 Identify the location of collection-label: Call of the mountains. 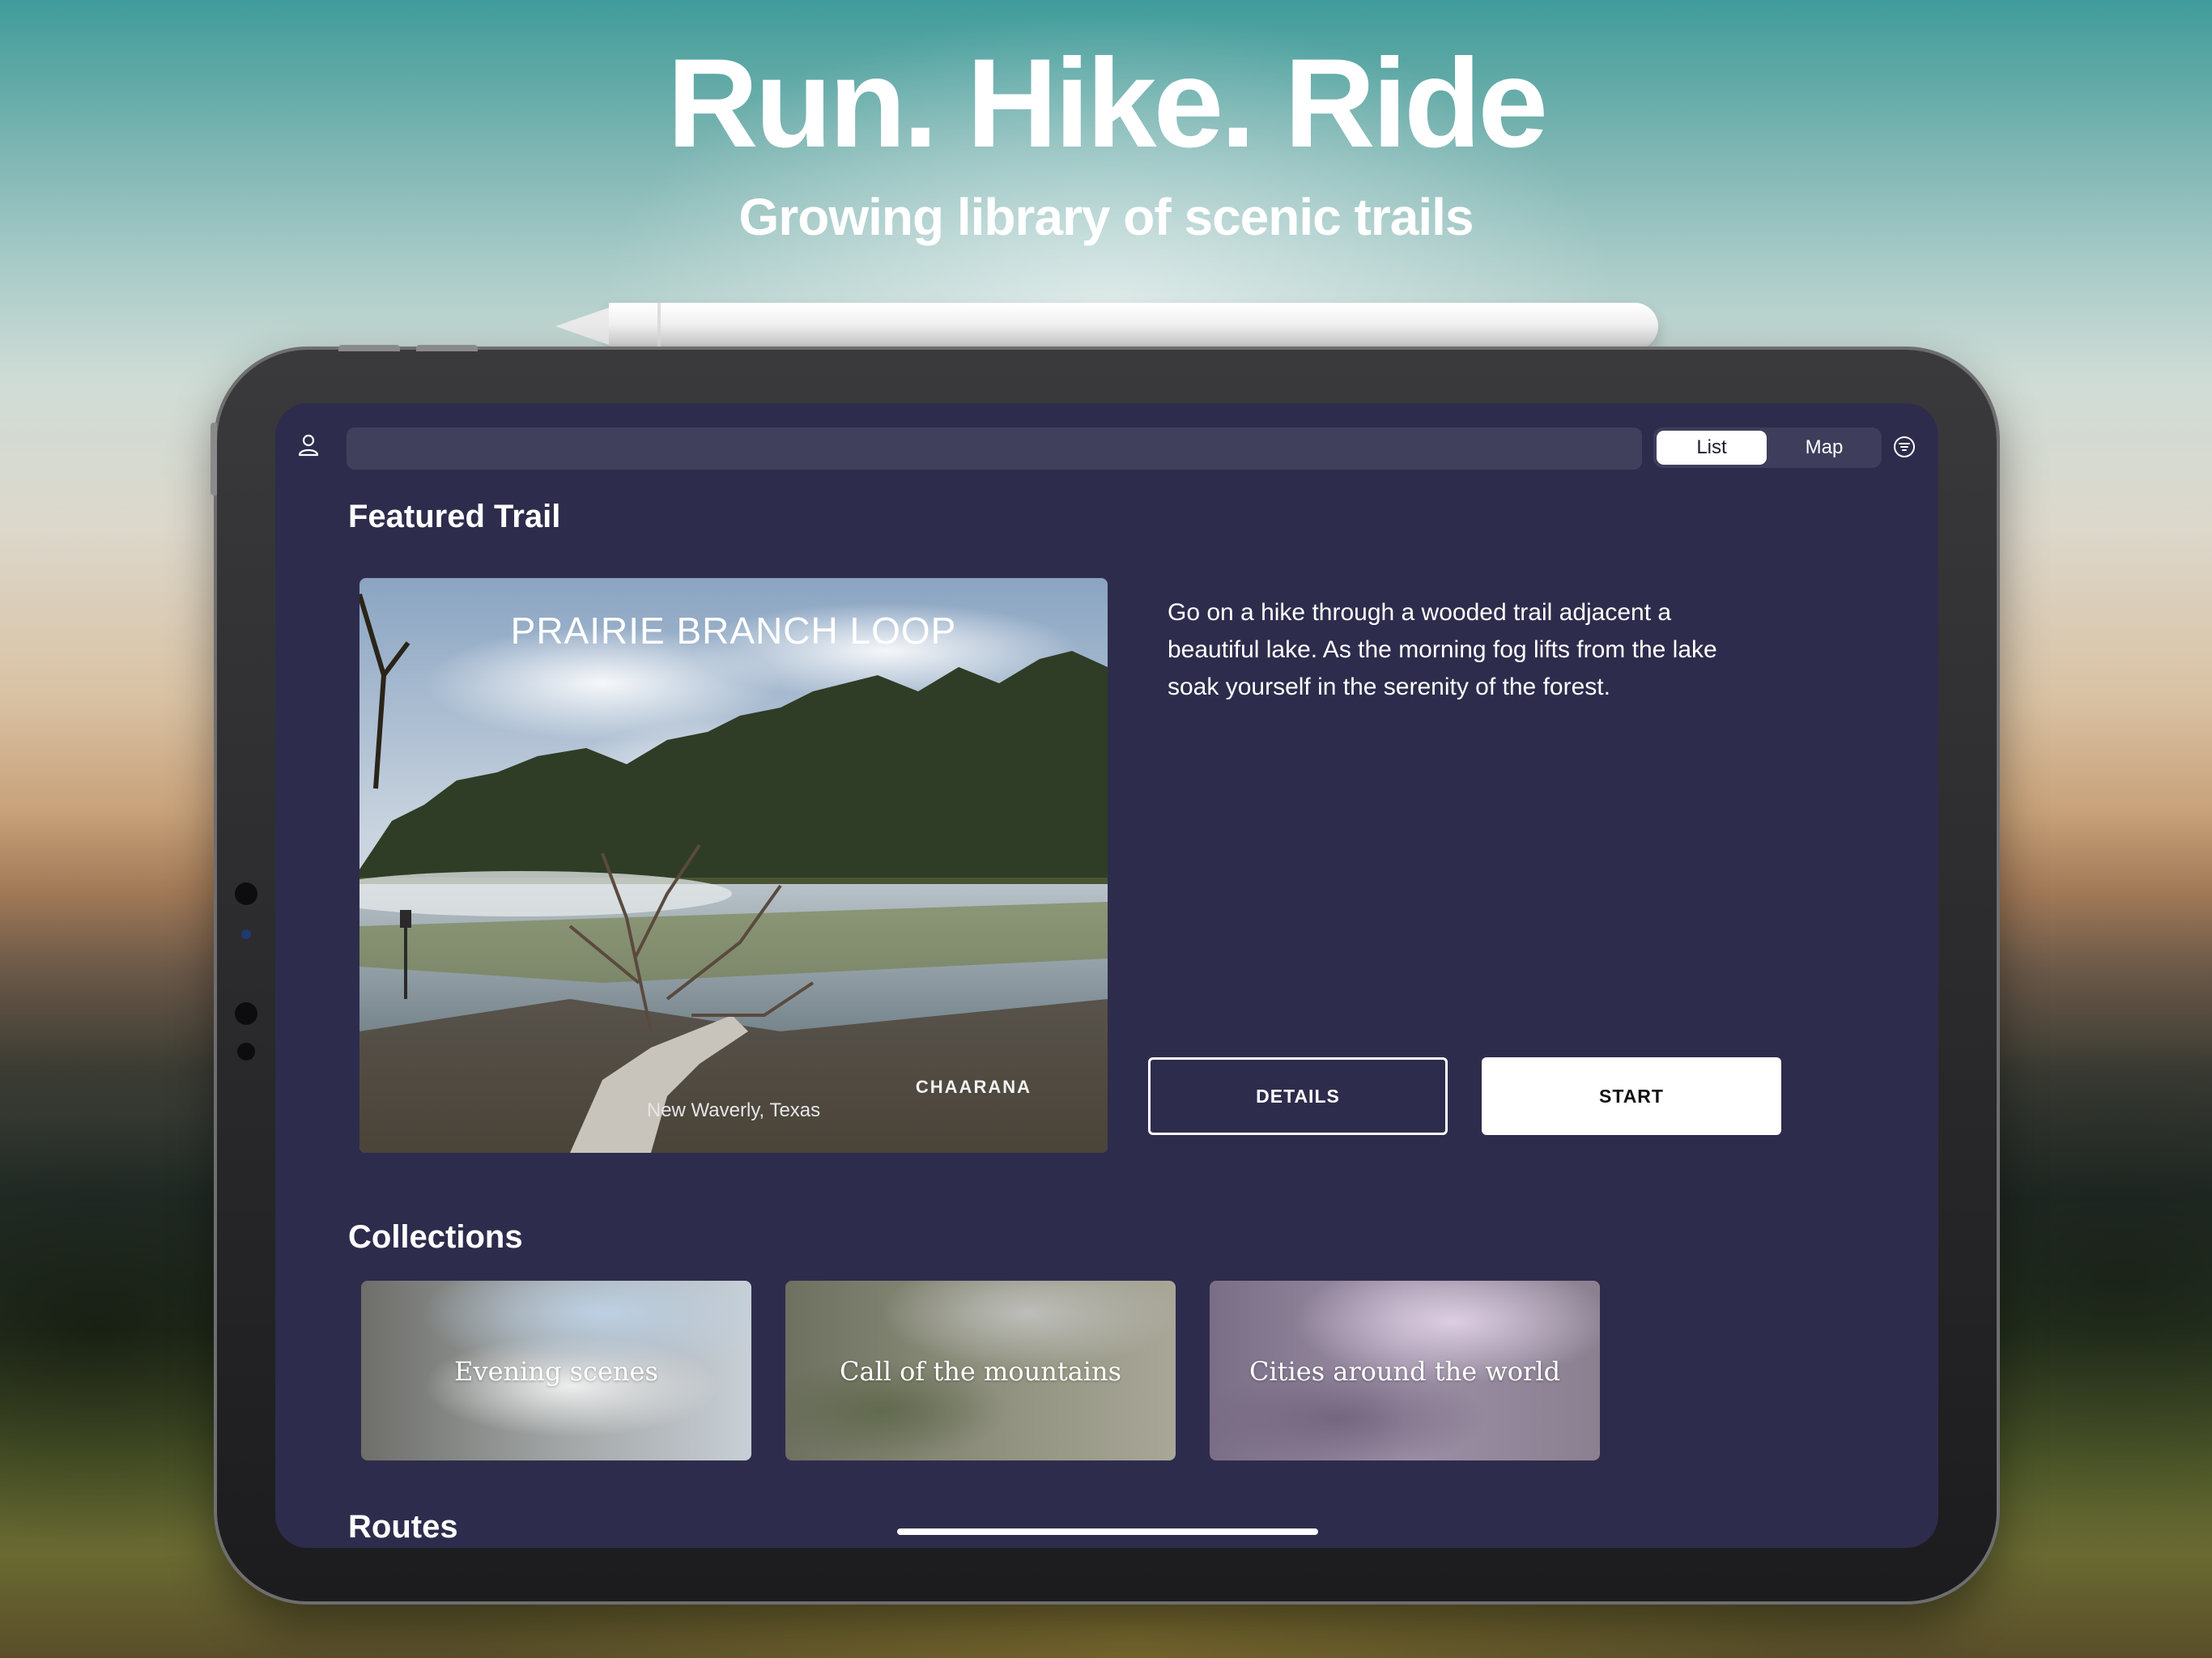
(981, 1371).